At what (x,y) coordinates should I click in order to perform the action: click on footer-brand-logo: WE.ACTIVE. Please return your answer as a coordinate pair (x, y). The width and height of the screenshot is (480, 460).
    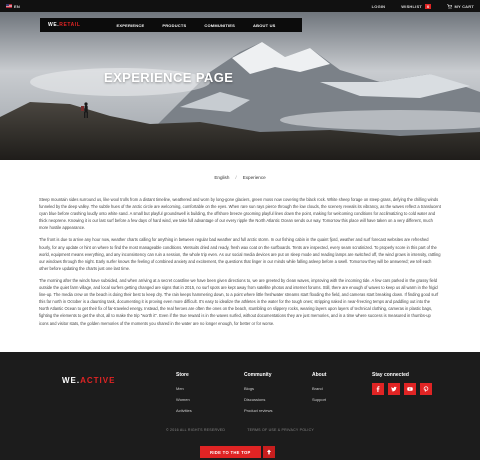
    Looking at the image, I should click on (88, 380).